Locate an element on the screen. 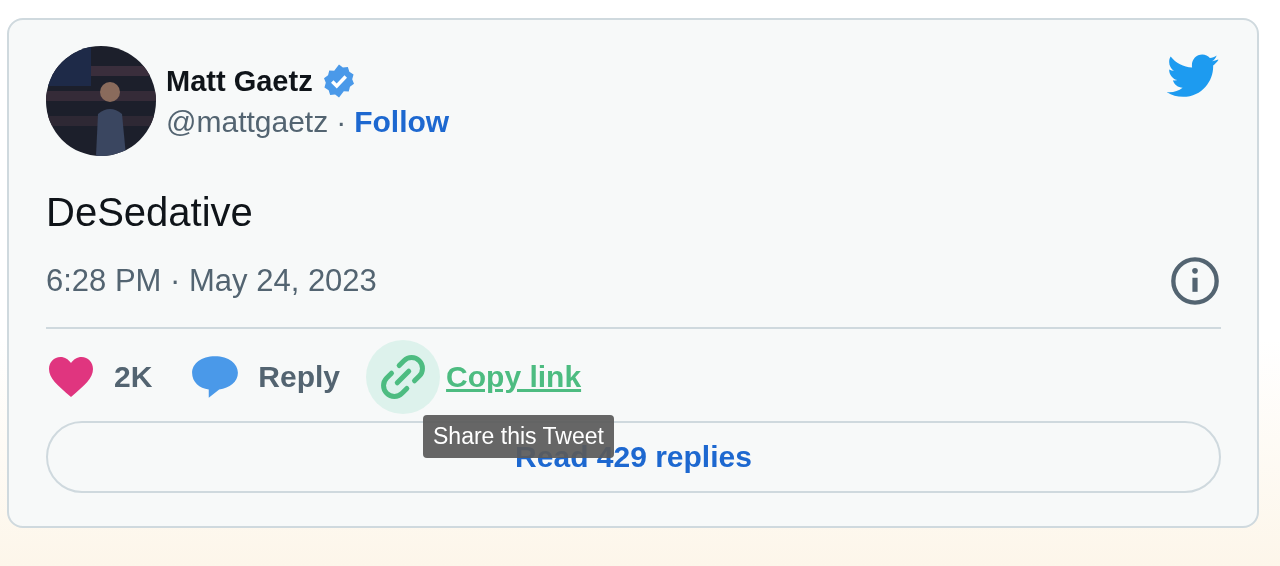 Image resolution: width=1280 pixels, height=566 pixels. info-icon is located at coordinates (1195, 281).